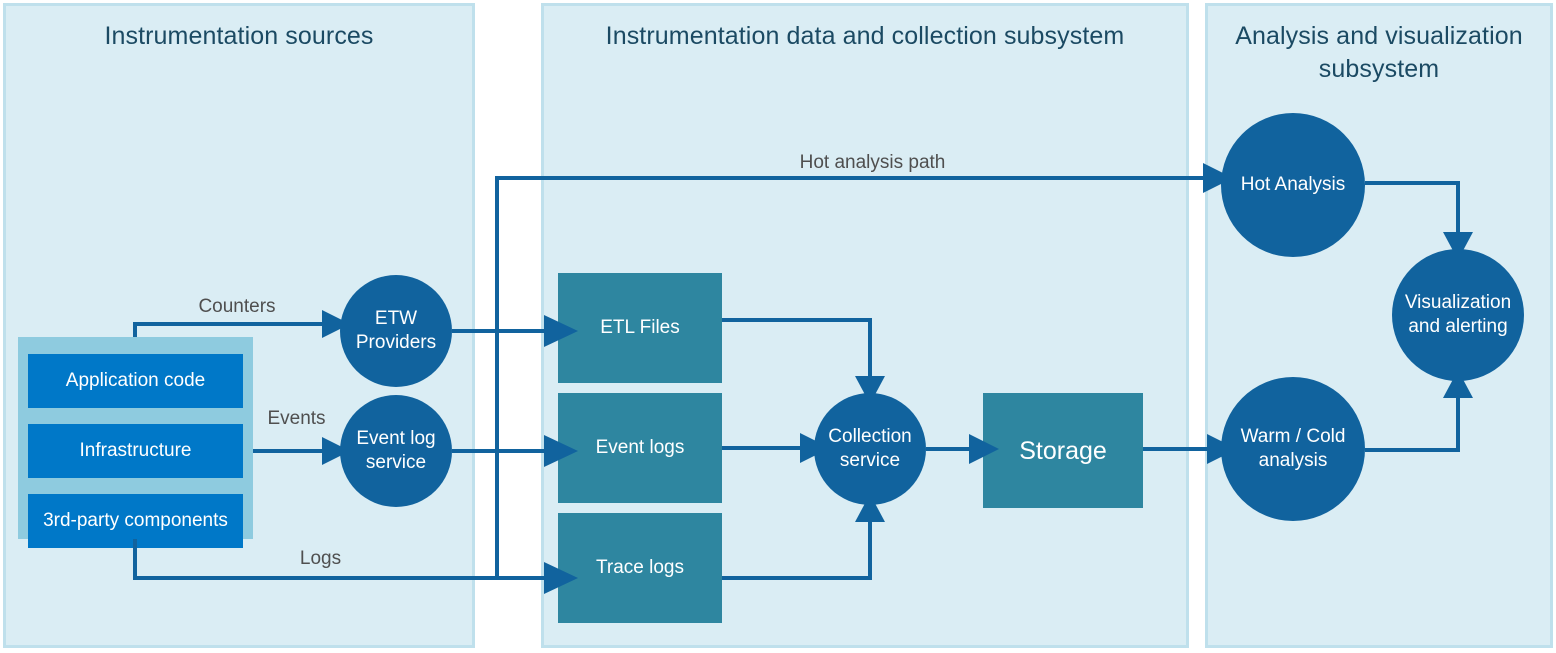 The height and width of the screenshot is (653, 1556). Describe the element at coordinates (1379, 52) in the screenshot. I see `panel-title-analysis: Analysis and visualization subsystem` at that location.